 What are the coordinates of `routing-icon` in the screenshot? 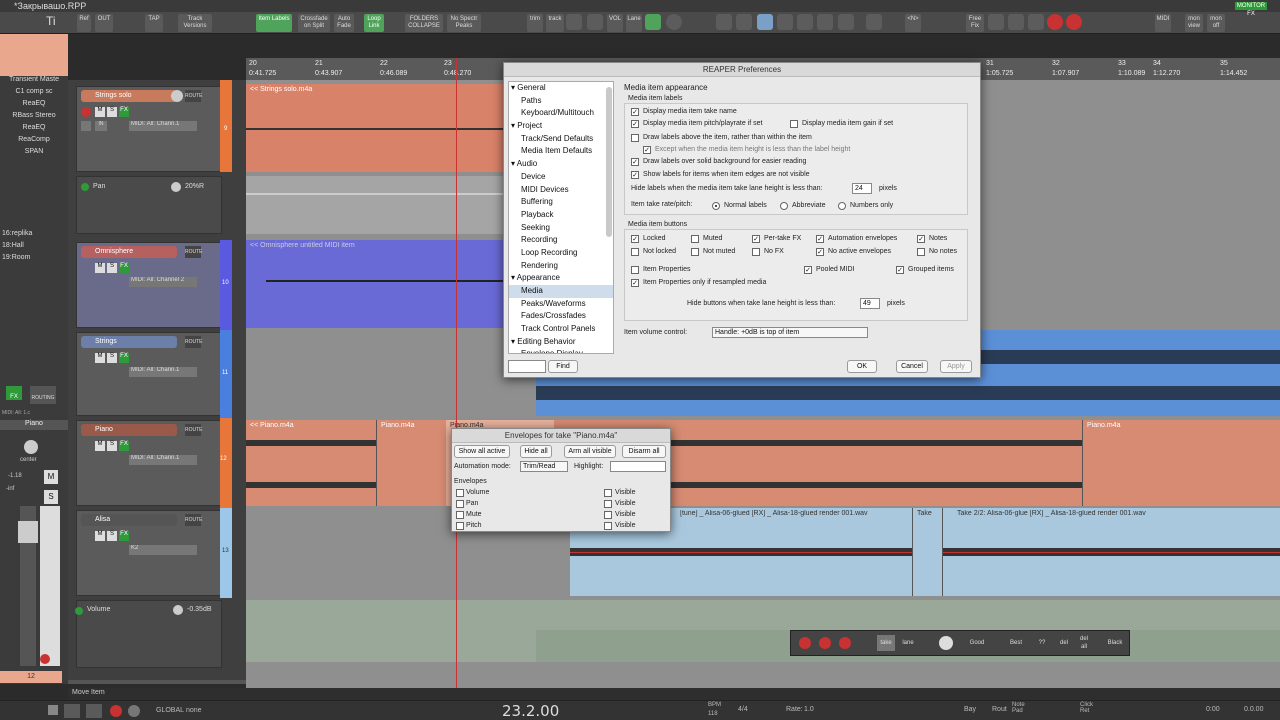 It's located at (1036, 22).